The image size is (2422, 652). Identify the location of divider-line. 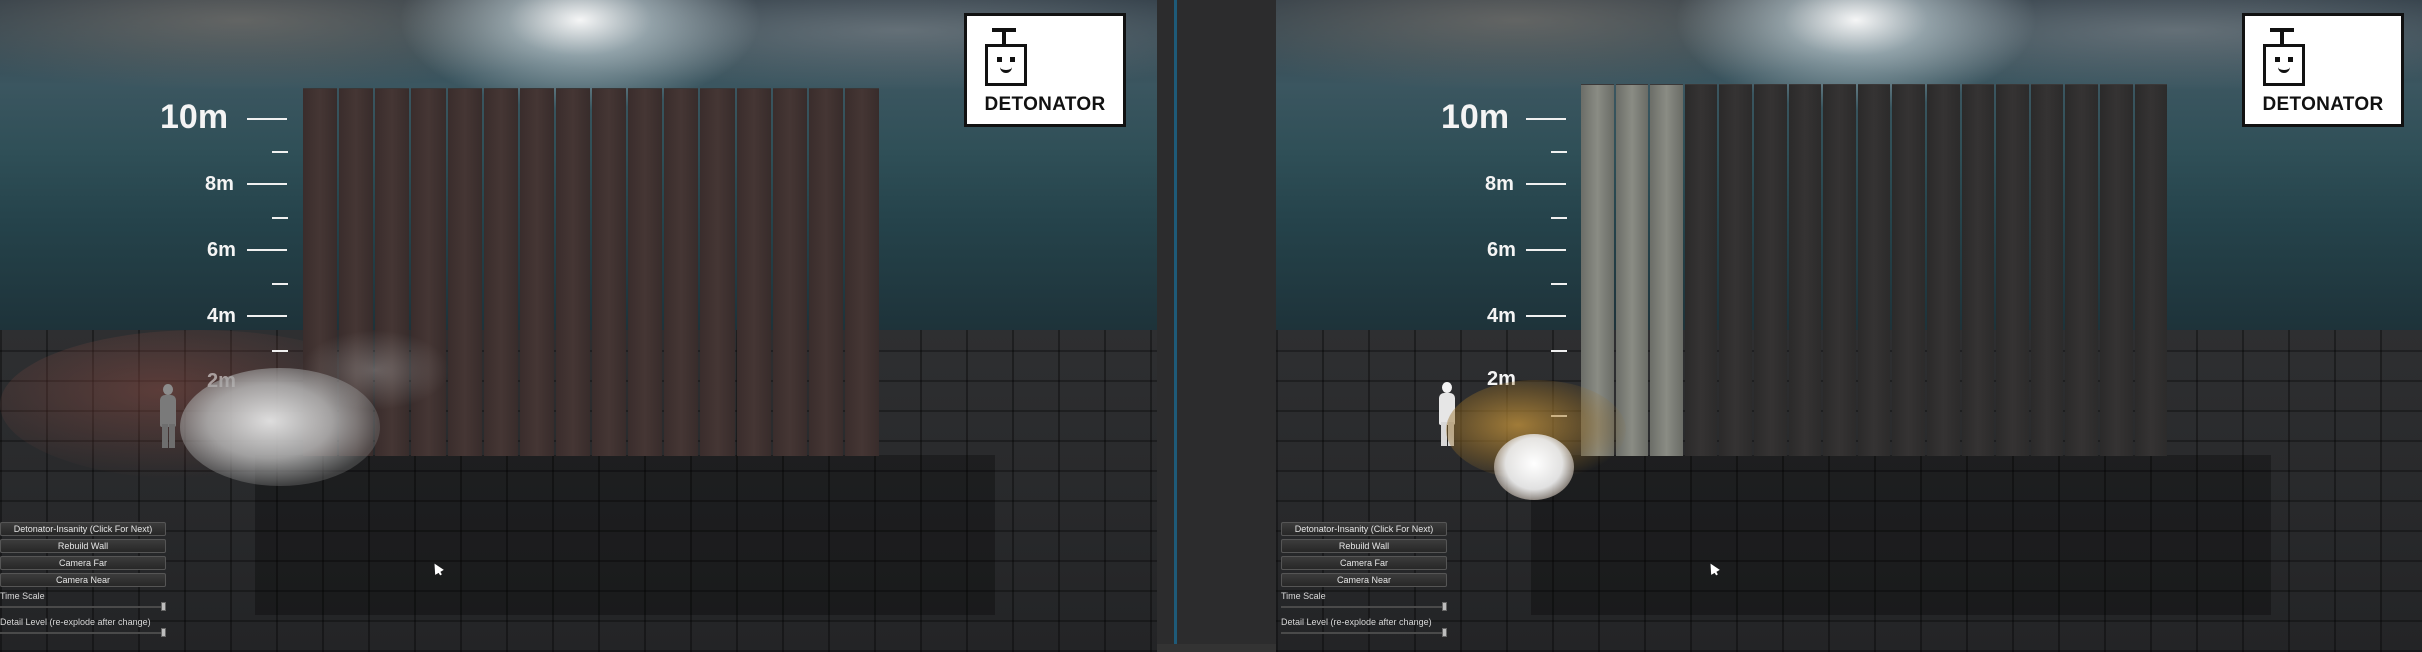
(1175, 326).